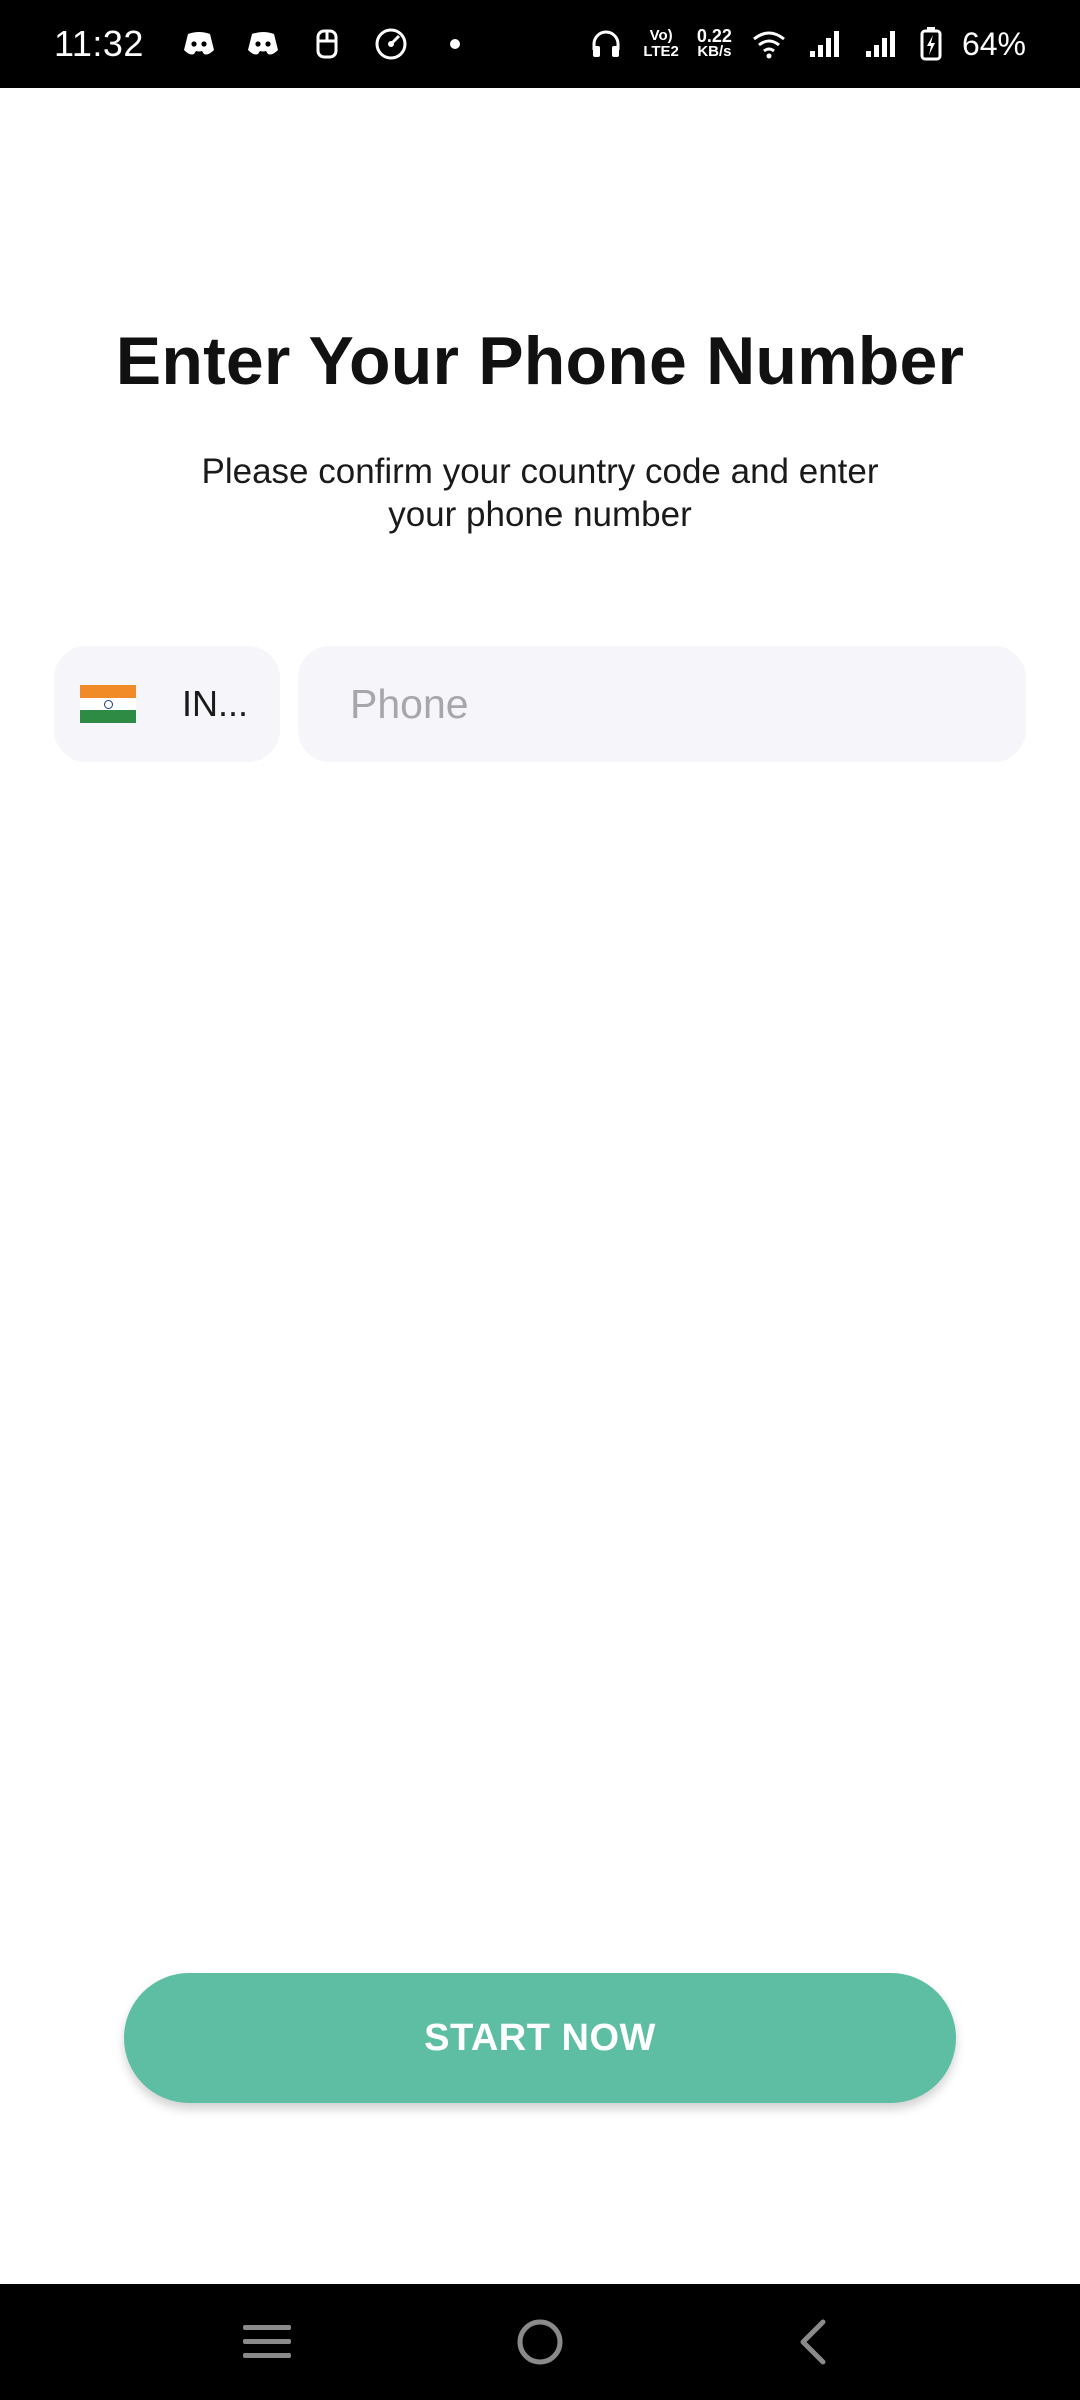  Describe the element at coordinates (688, 704) in the screenshot. I see `phone-input` at that location.